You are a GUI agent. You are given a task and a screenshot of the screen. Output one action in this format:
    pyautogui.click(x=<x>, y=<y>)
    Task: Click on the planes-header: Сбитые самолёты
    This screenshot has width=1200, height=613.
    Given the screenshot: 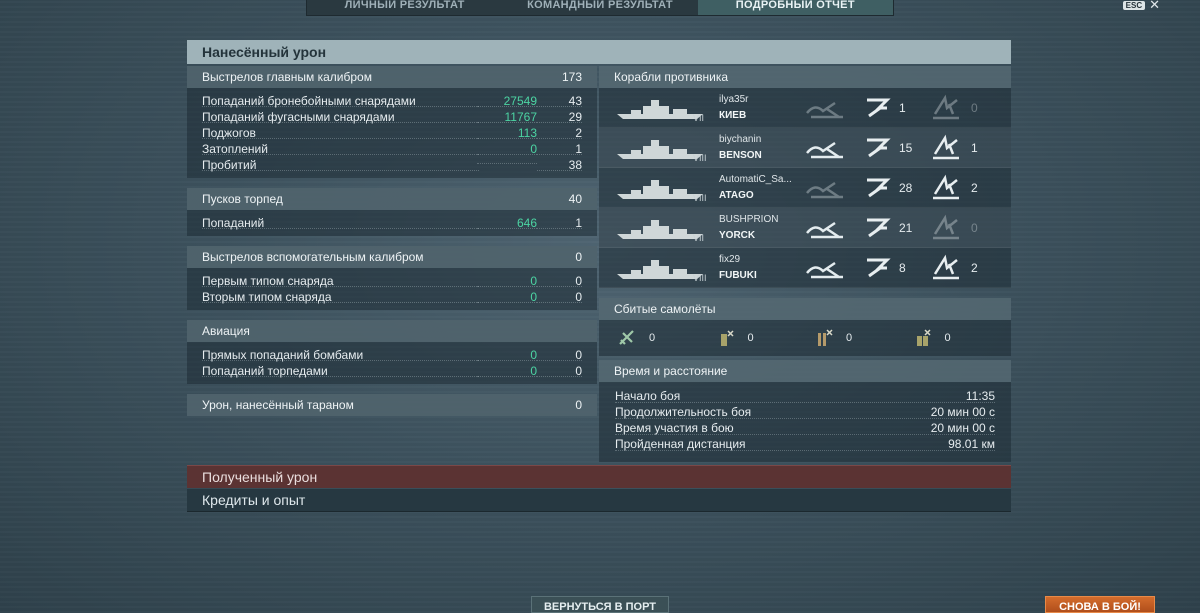 What is the action you would take?
    pyautogui.click(x=805, y=309)
    